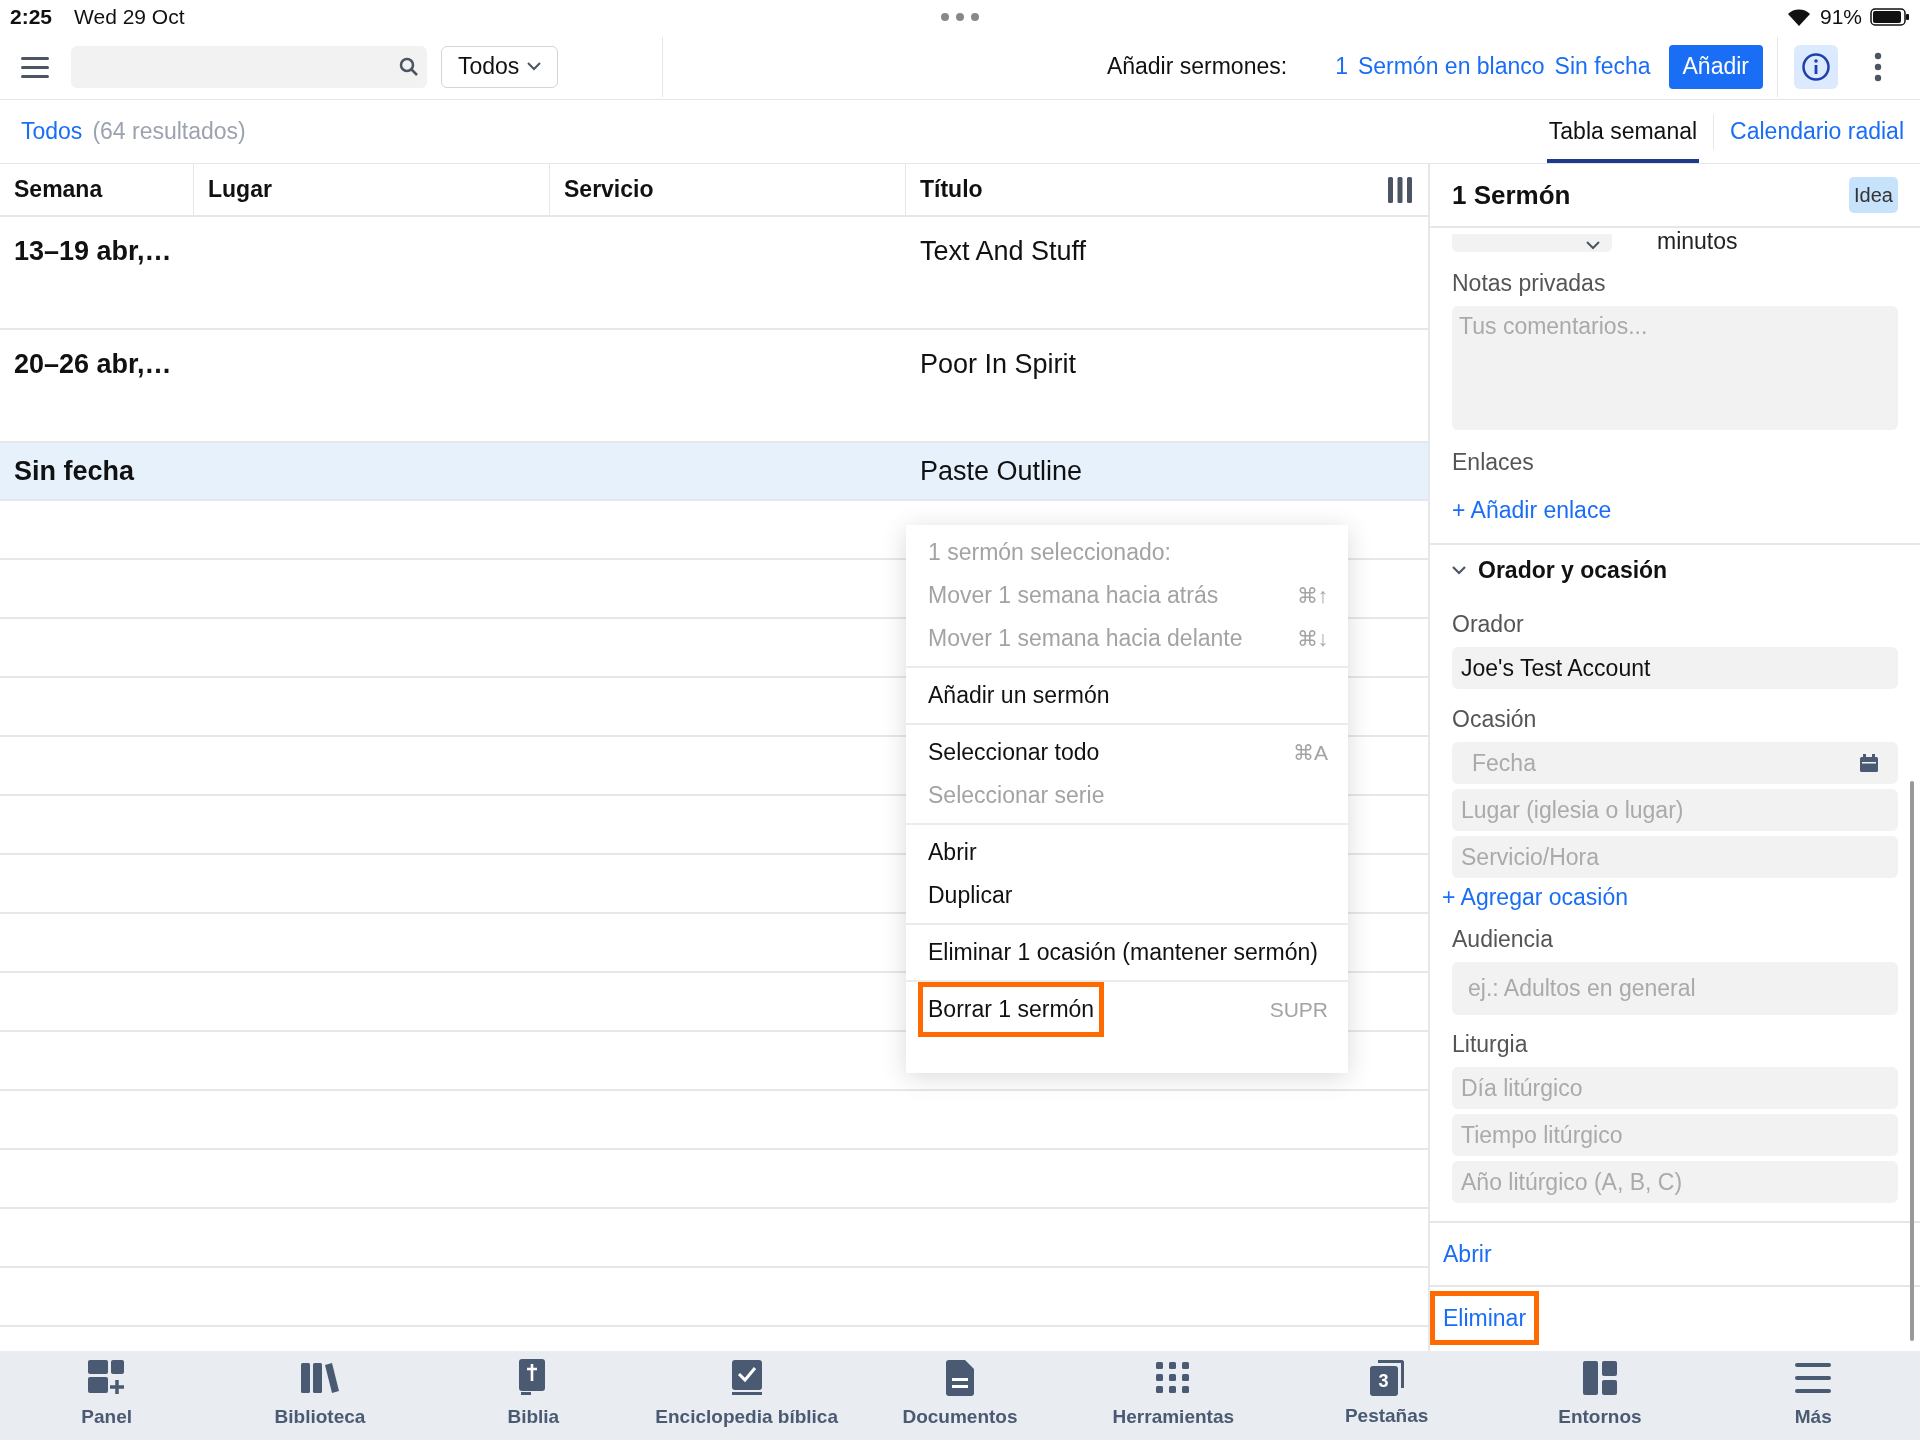 The width and height of the screenshot is (1920, 1440). What do you see at coordinates (1623, 131) in the screenshot?
I see `view-tab: Tabla semanal` at bounding box center [1623, 131].